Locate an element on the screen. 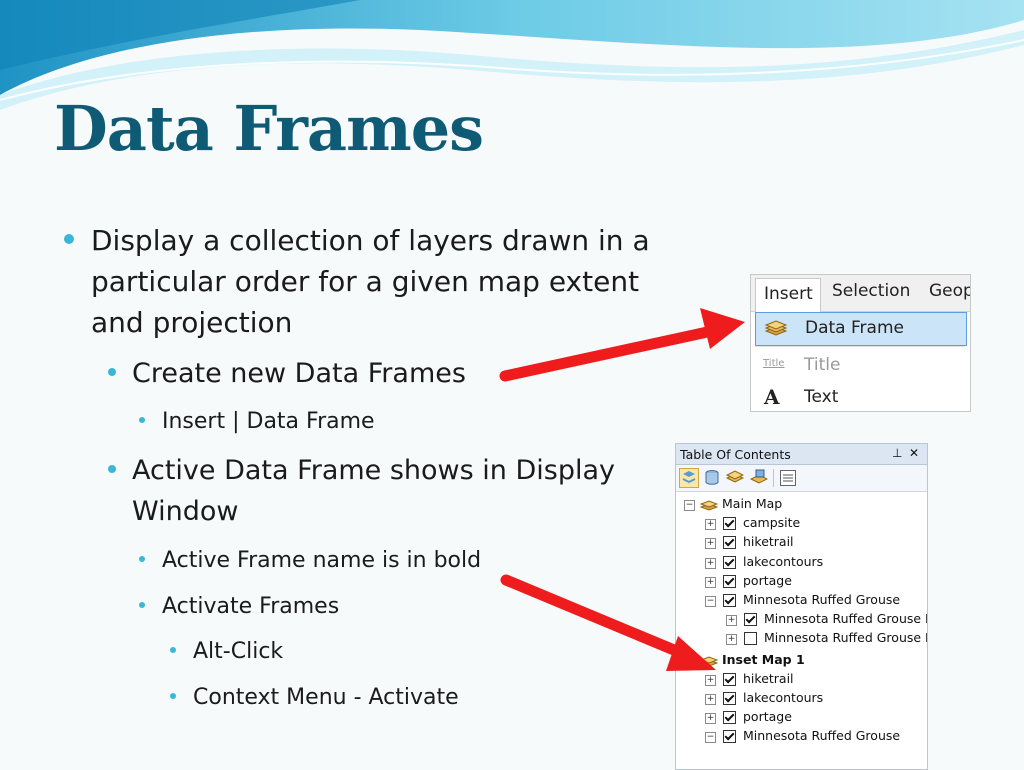 This screenshot has width=1024, height=770. toc-toolbar is located at coordinates (801, 478).